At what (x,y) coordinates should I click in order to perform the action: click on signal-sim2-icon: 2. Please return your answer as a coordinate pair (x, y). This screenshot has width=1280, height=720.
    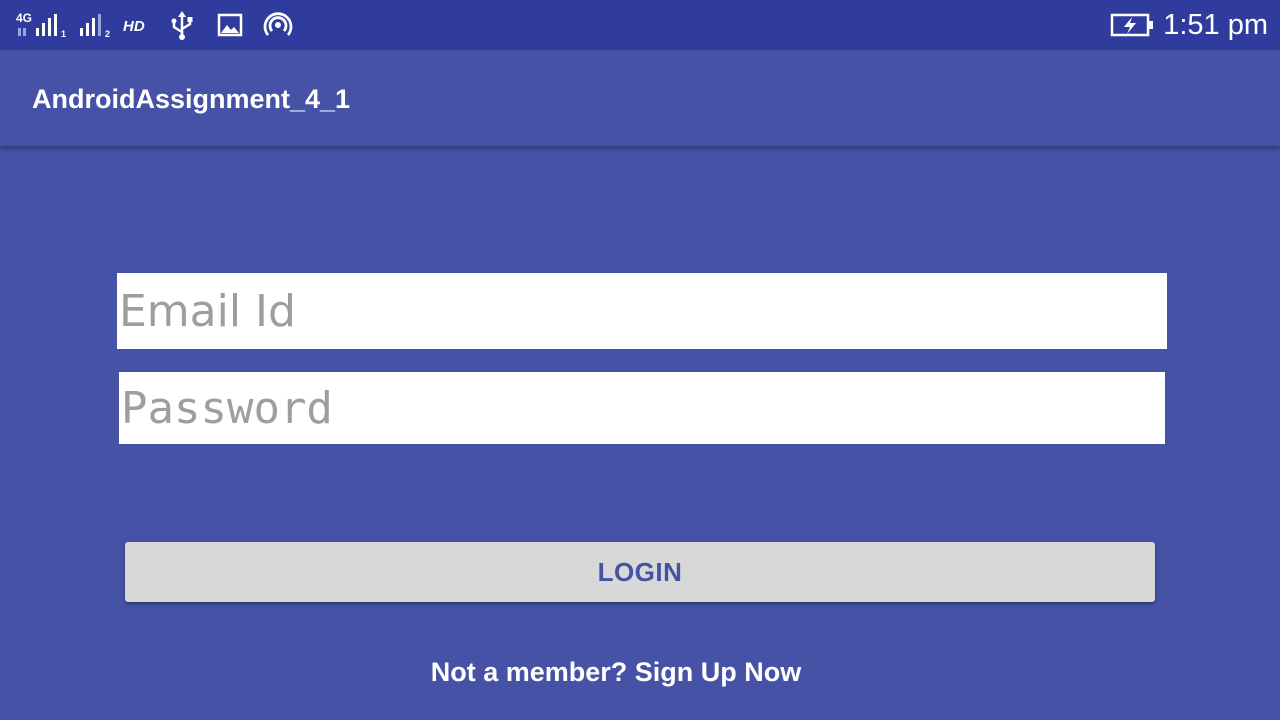
    Looking at the image, I should click on (96, 25).